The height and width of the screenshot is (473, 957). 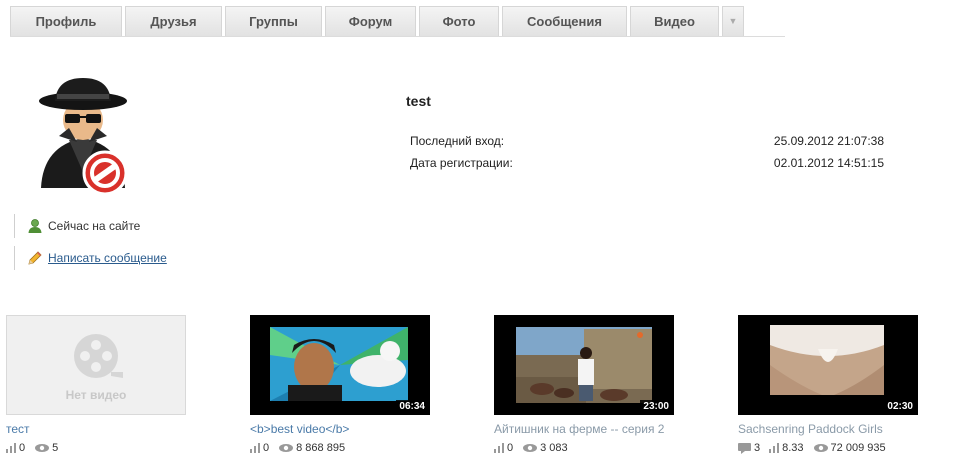 I want to click on video-stats: 0 5, so click(x=96, y=448).